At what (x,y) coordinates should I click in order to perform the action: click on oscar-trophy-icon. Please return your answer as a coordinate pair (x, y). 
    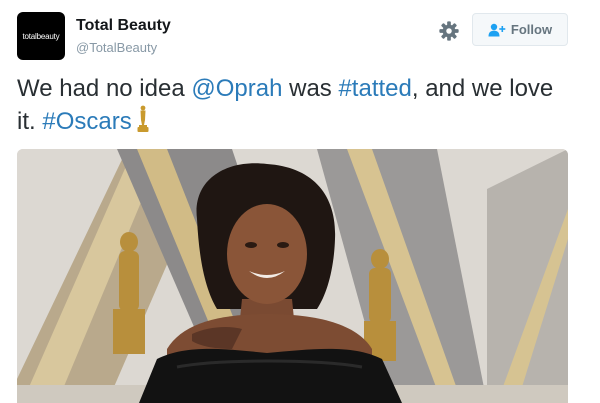
    Looking at the image, I should click on (143, 118).